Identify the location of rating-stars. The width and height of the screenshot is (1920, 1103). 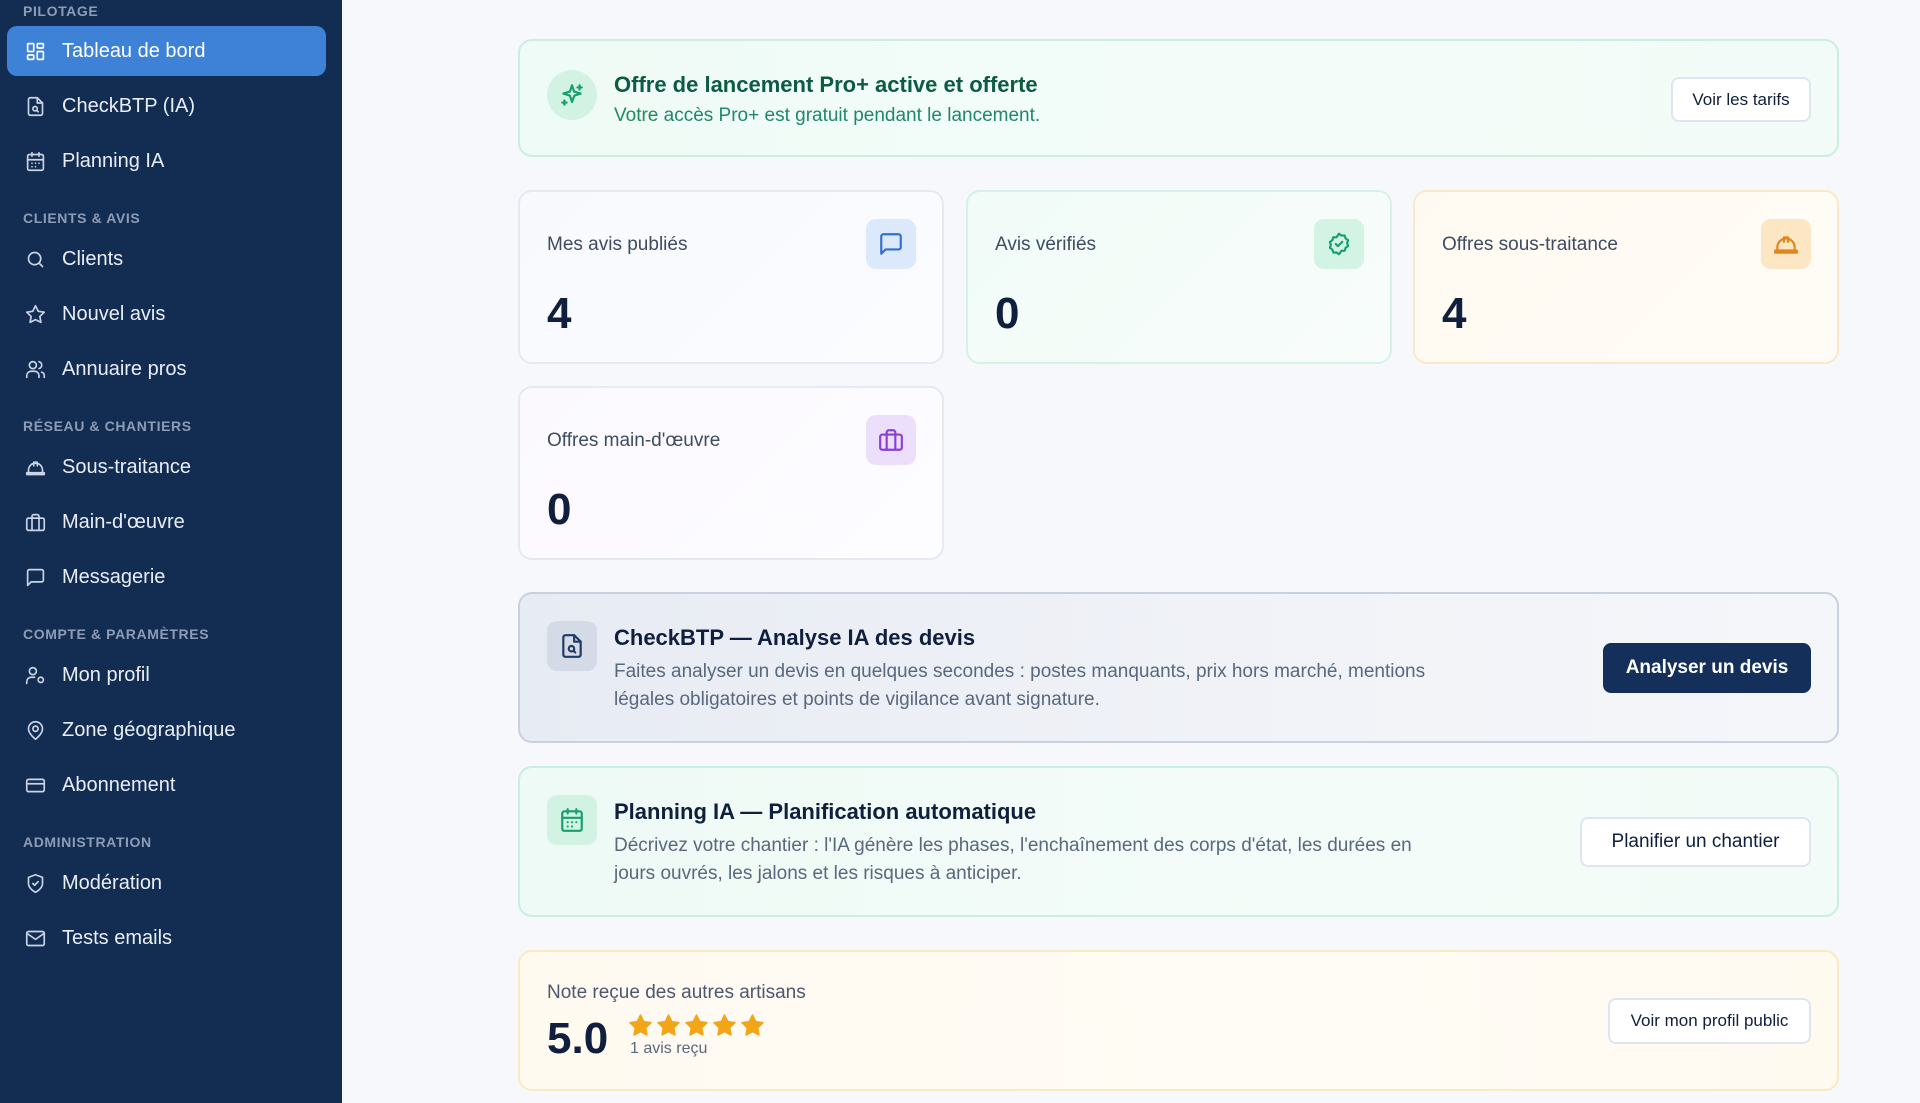
(696, 1025).